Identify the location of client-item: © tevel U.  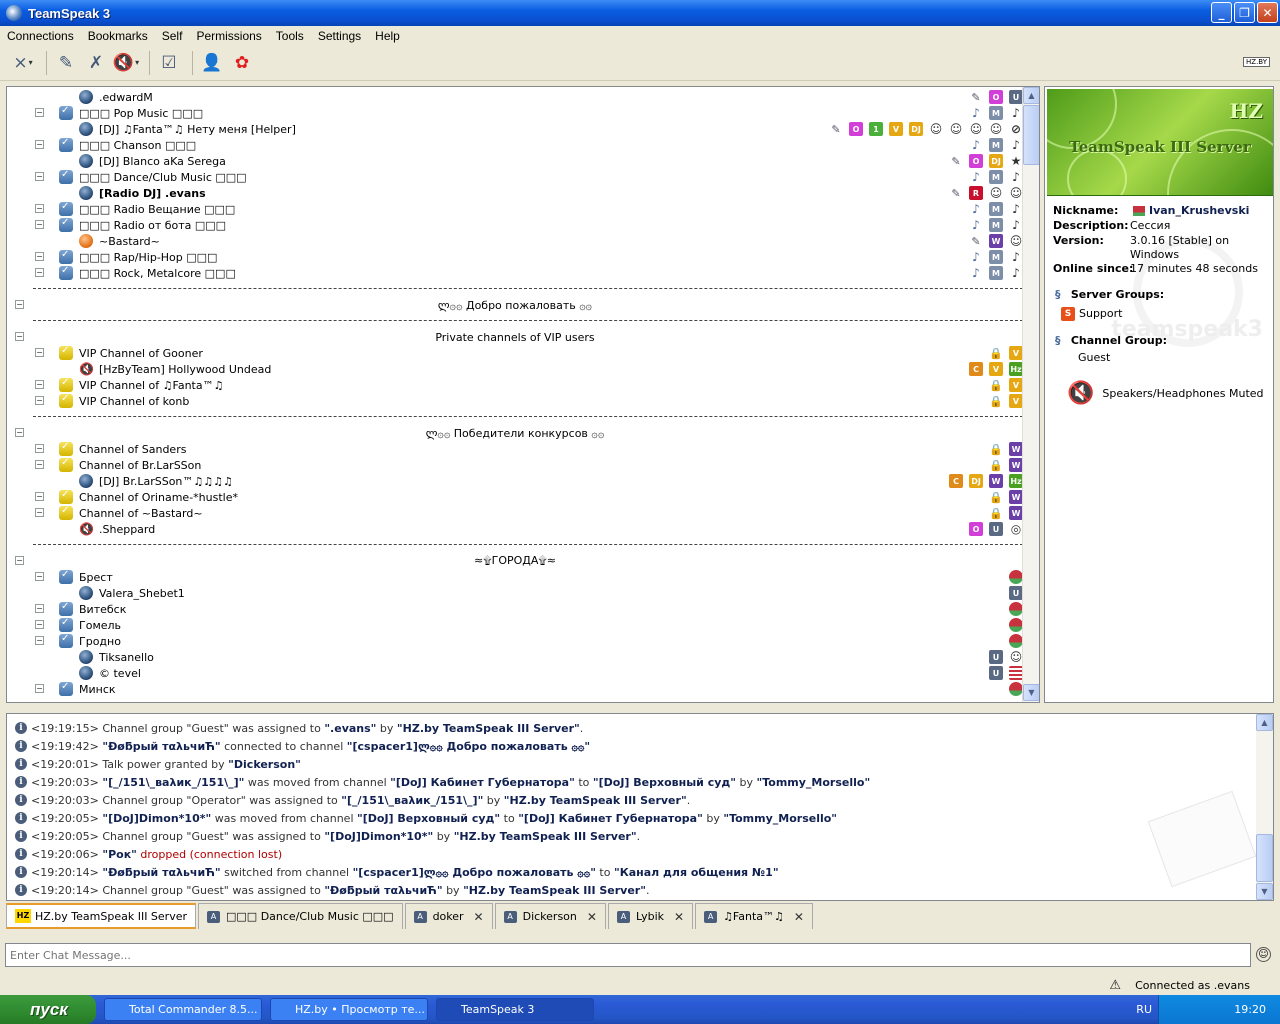
(515, 673).